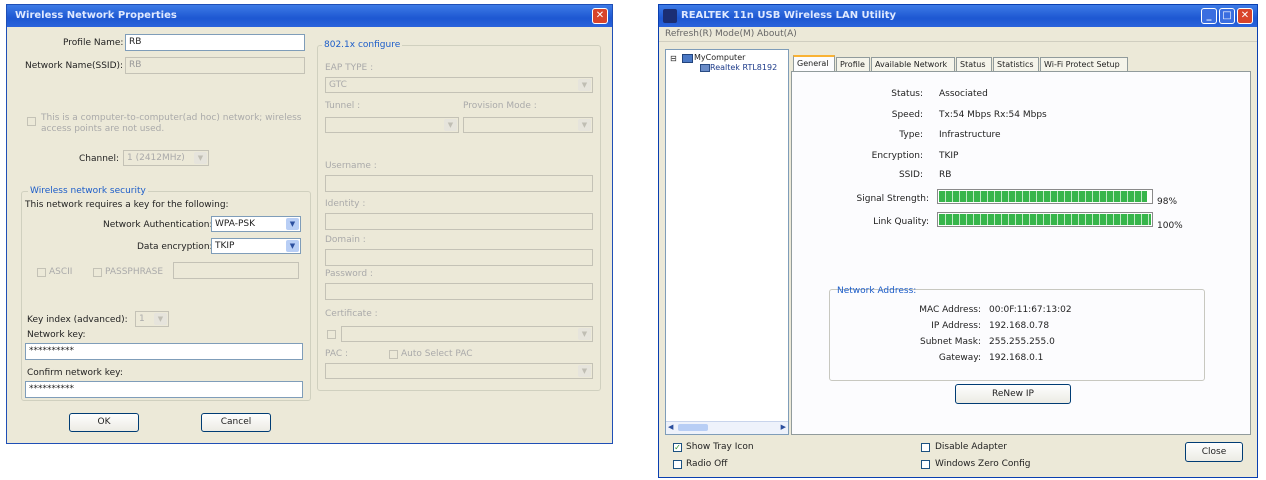 Image resolution: width=1266 pixels, height=480 pixels. I want to click on tab-available-network: Available Network, so click(913, 64).